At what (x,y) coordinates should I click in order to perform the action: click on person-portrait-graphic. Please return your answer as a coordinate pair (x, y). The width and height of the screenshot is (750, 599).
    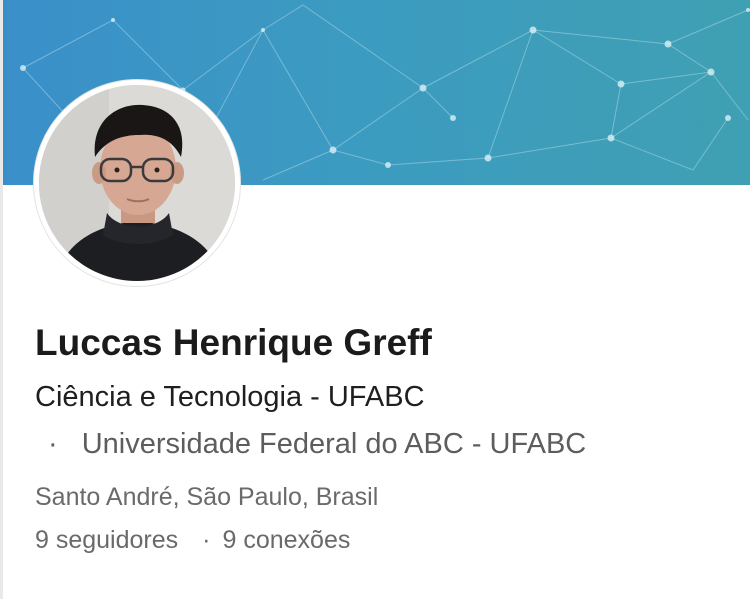
    Looking at the image, I should click on (137, 183).